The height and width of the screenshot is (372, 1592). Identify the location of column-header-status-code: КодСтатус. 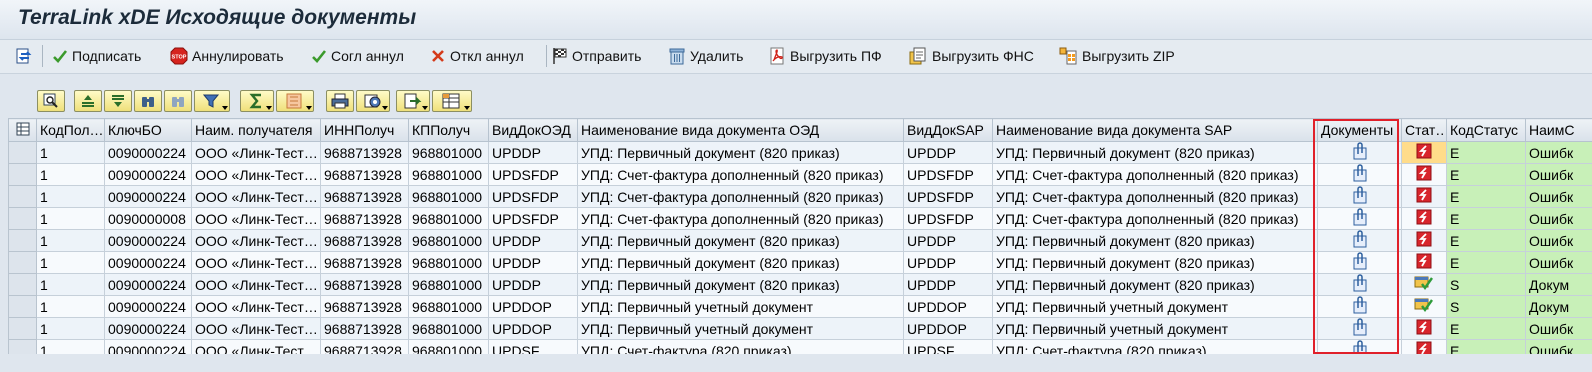
(1486, 130).